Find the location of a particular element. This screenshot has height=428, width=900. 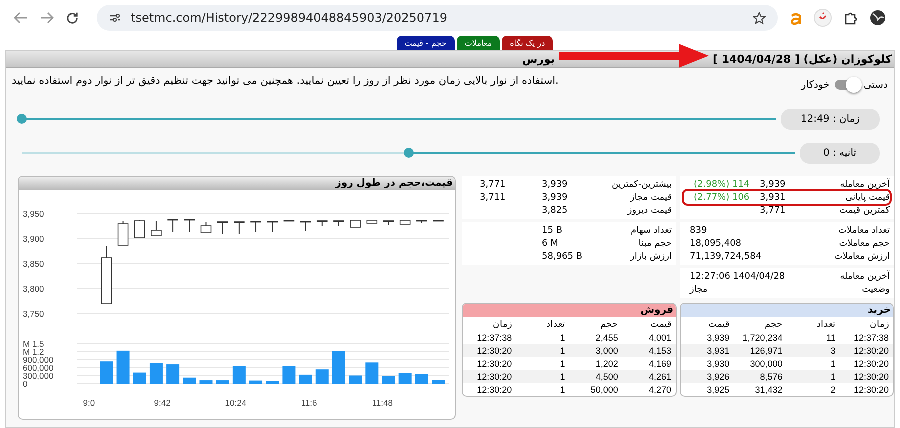

table-cell: 12:37:38 is located at coordinates (866, 337).